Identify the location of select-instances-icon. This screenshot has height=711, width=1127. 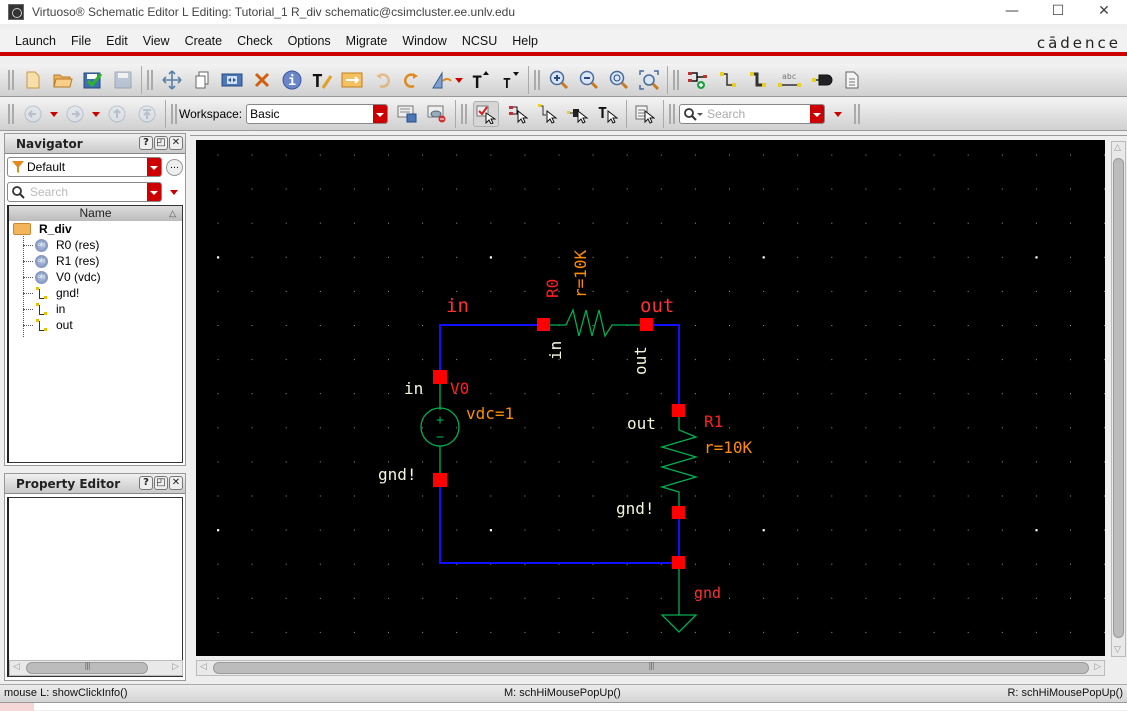
(518, 114).